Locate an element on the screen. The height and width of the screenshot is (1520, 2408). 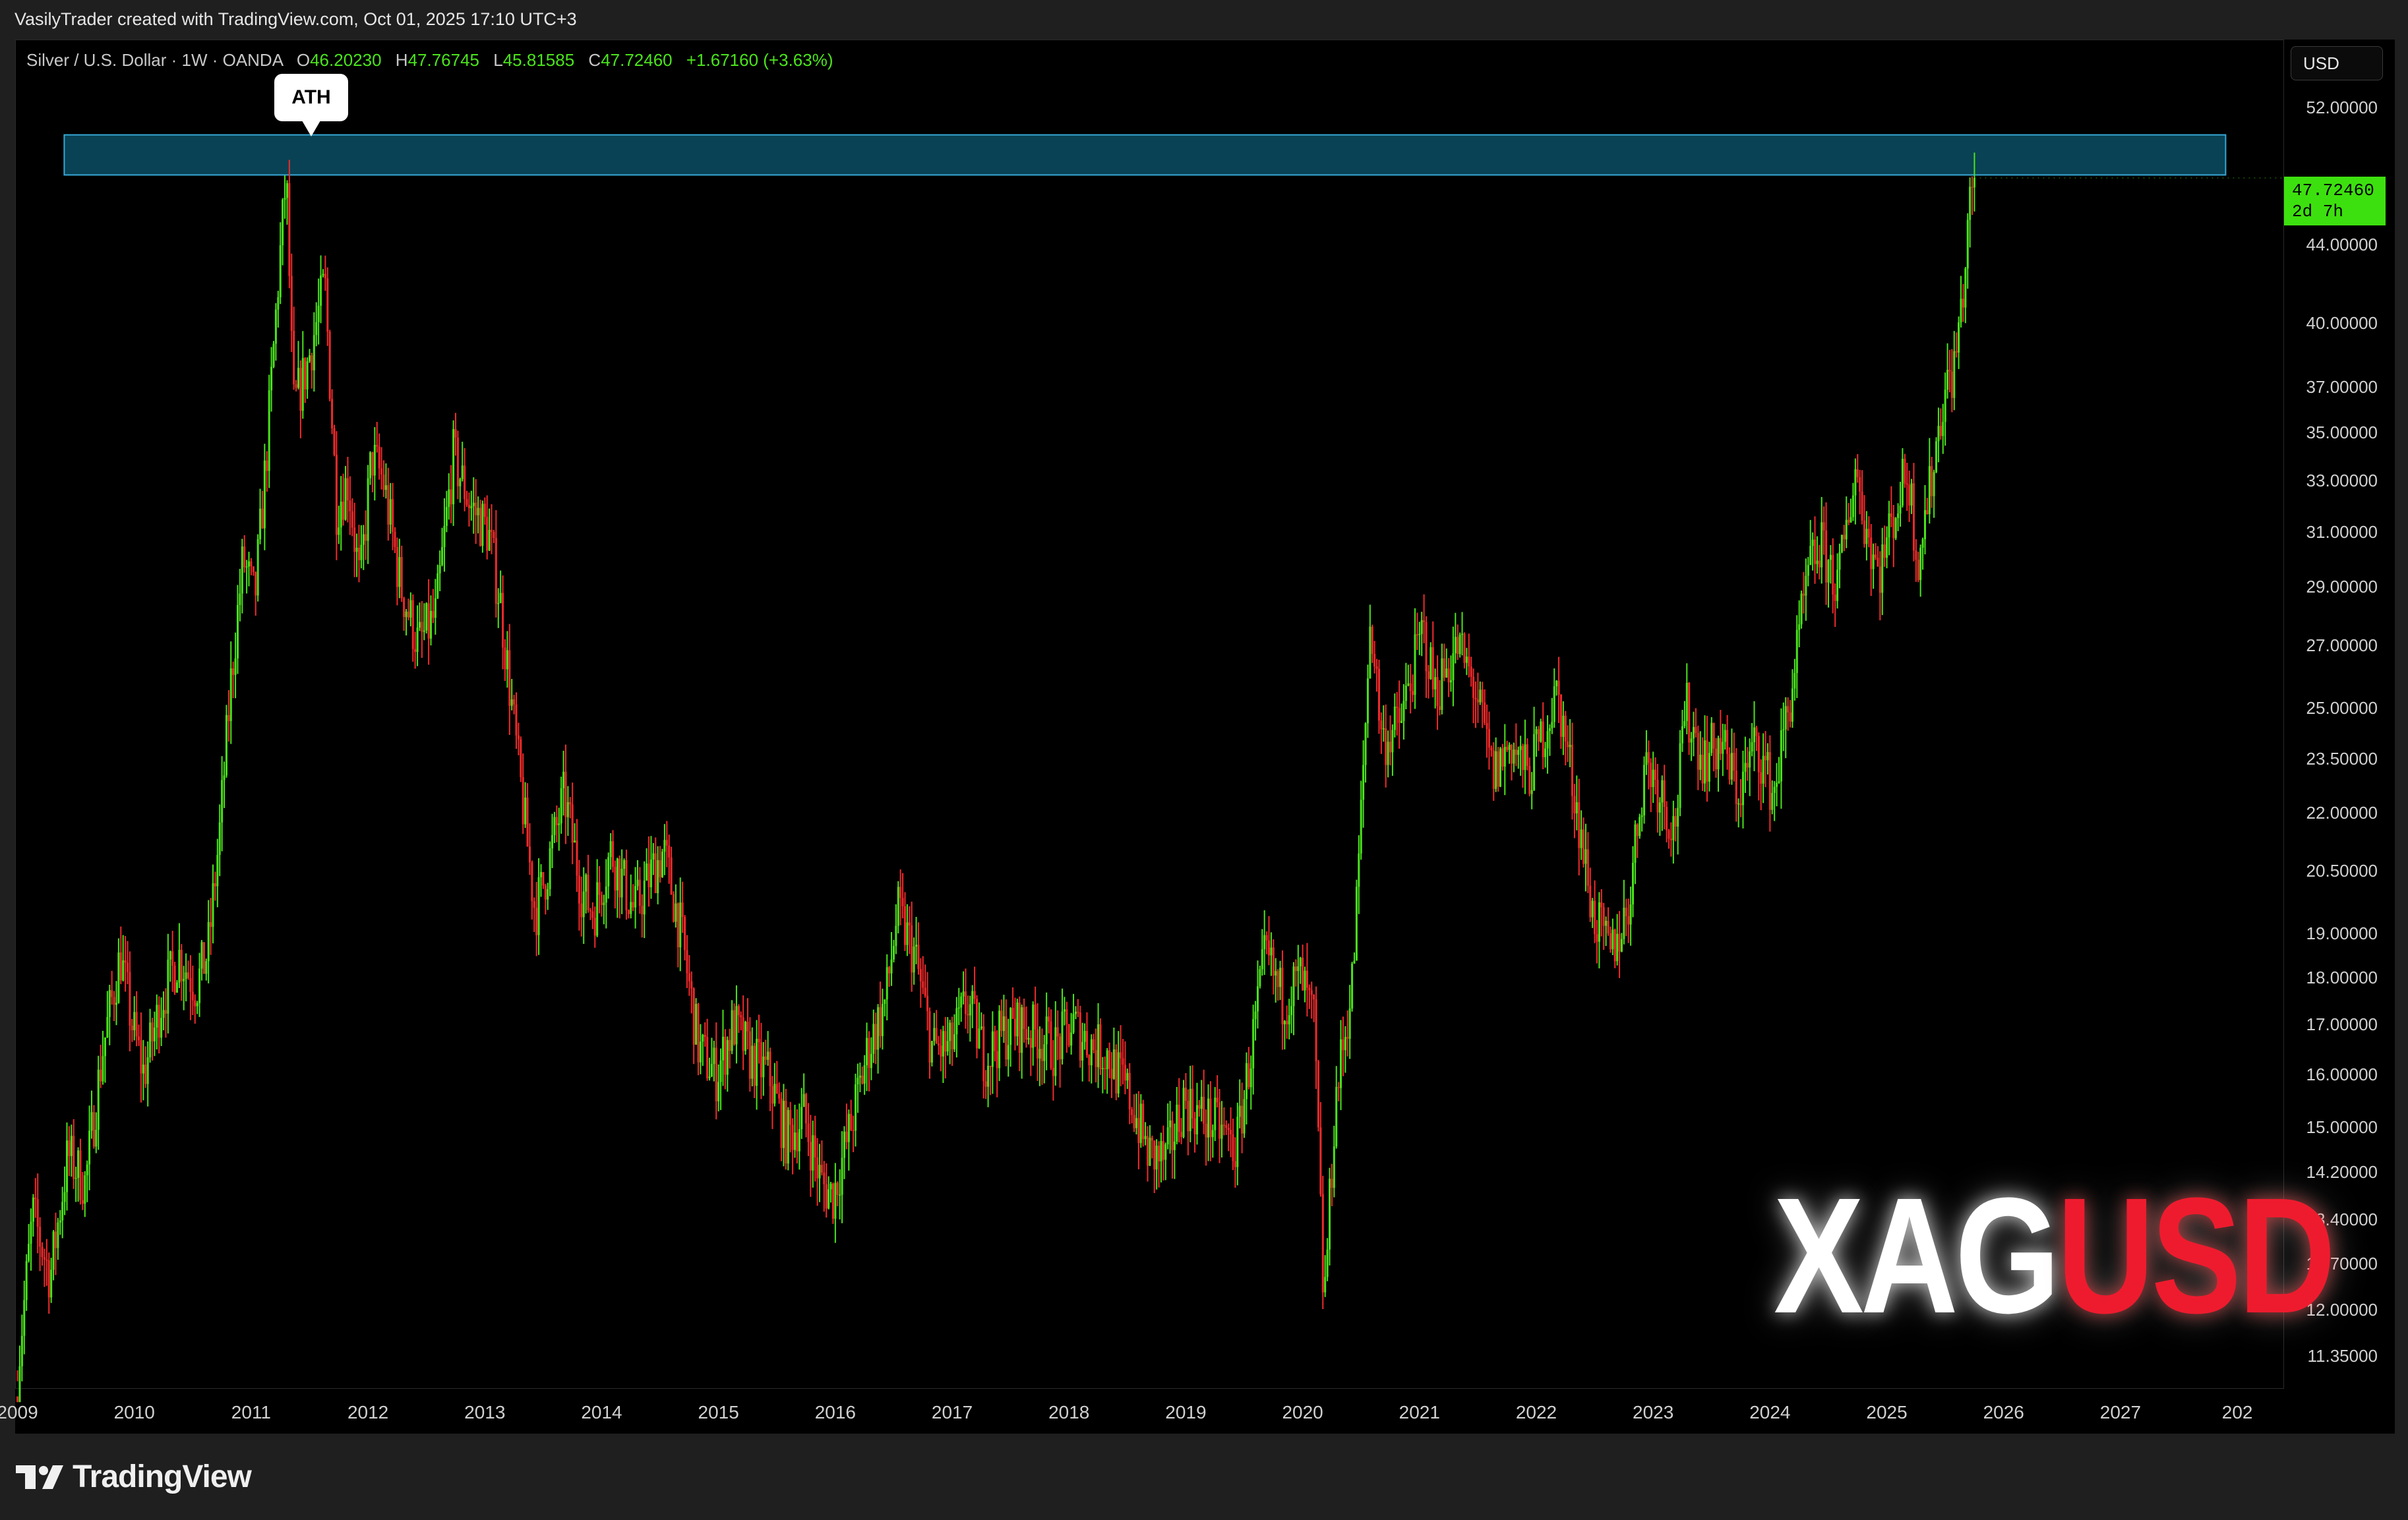
high-label: H is located at coordinates (401, 60).